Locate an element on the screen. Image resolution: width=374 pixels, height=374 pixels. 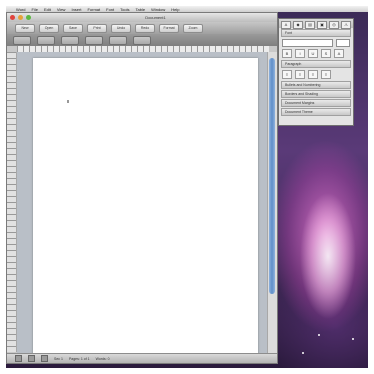
vertical-scrollbar is located at coordinates (272, 202).